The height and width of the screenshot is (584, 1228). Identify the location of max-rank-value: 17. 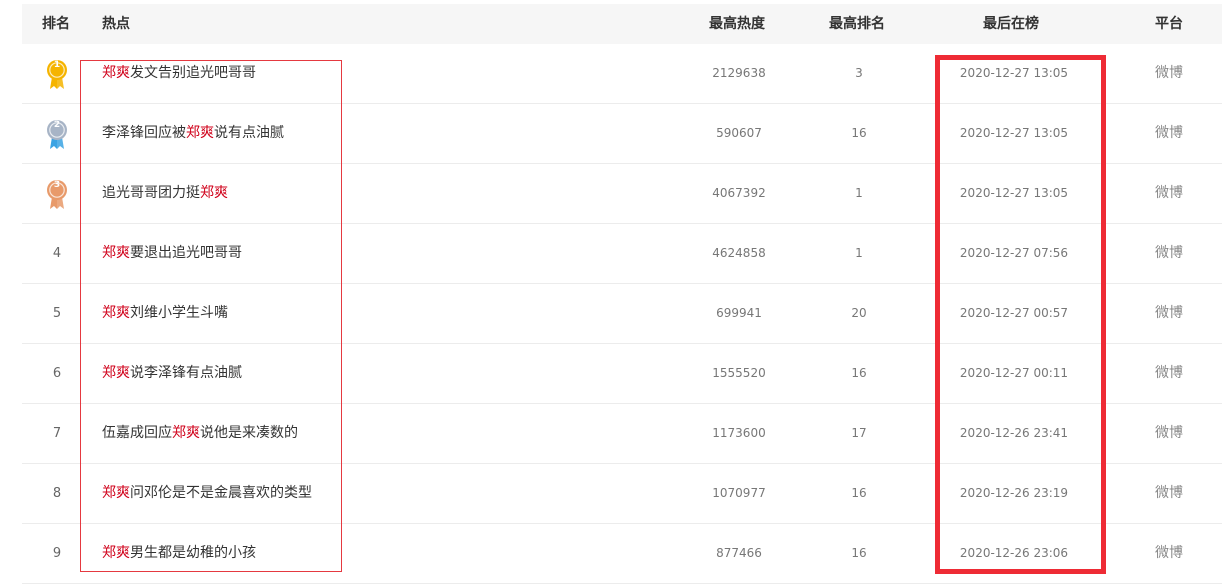
(859, 433).